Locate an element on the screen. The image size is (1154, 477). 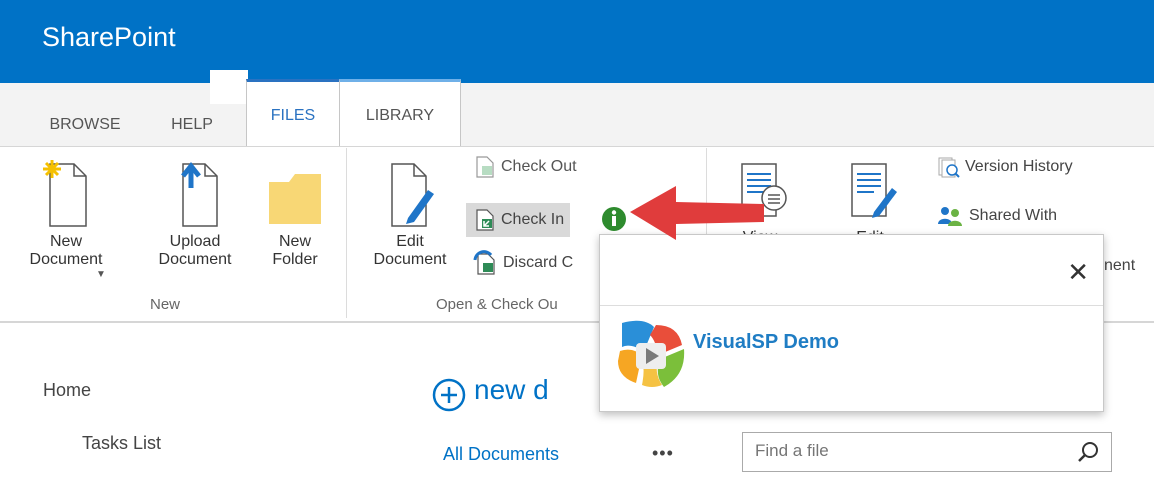
discard-check-out-button: Discard C is located at coordinates (523, 263).